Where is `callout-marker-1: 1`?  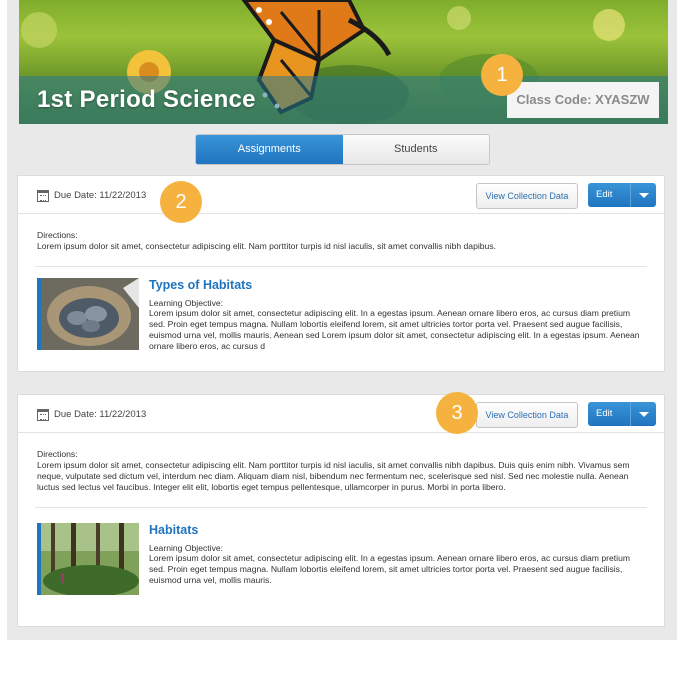 callout-marker-1: 1 is located at coordinates (502, 75).